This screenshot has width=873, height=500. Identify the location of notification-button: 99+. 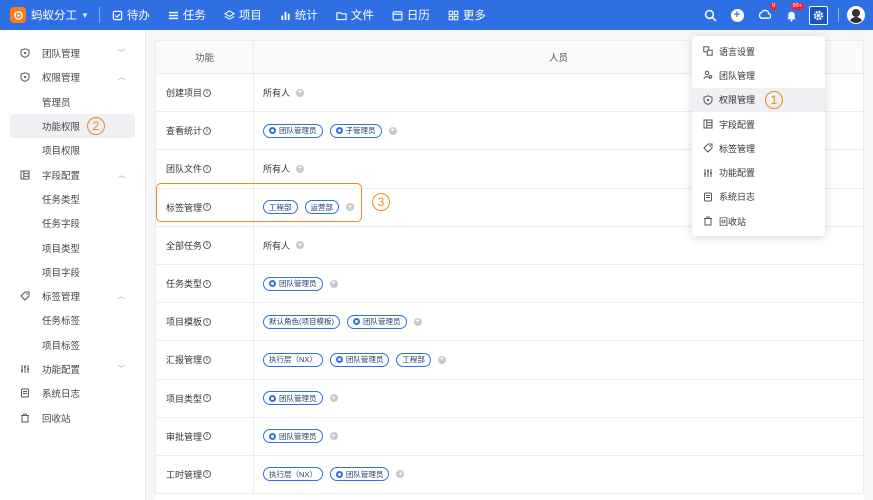
(793, 13).